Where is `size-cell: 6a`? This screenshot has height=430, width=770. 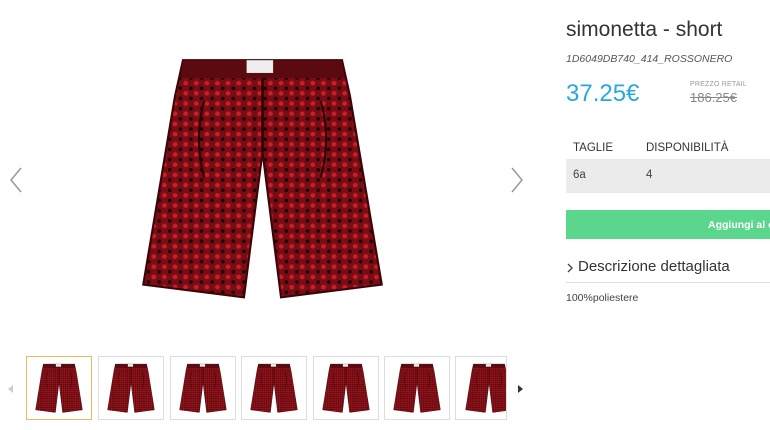
size-cell: 6a is located at coordinates (579, 175).